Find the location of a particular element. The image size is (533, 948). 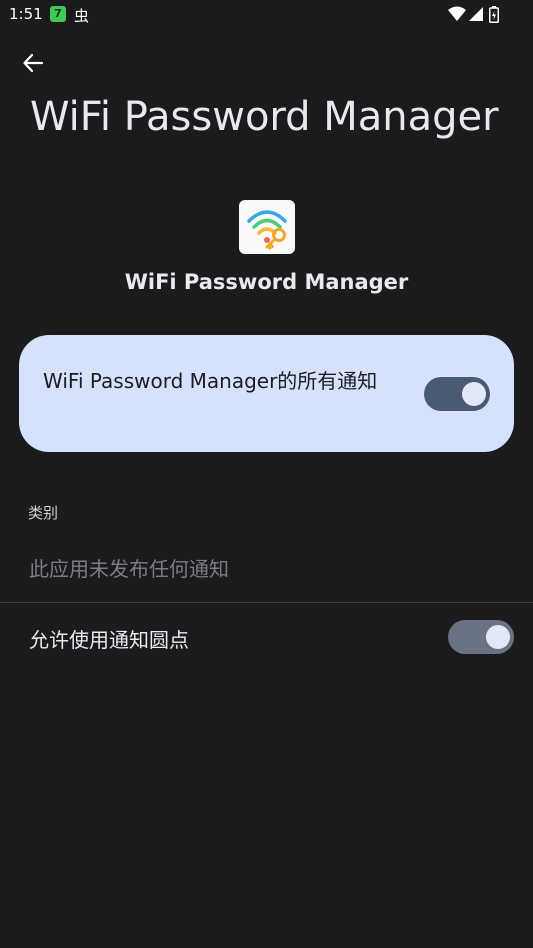

notification-dots-label: 允许使用通知圆点 is located at coordinates (109, 640).